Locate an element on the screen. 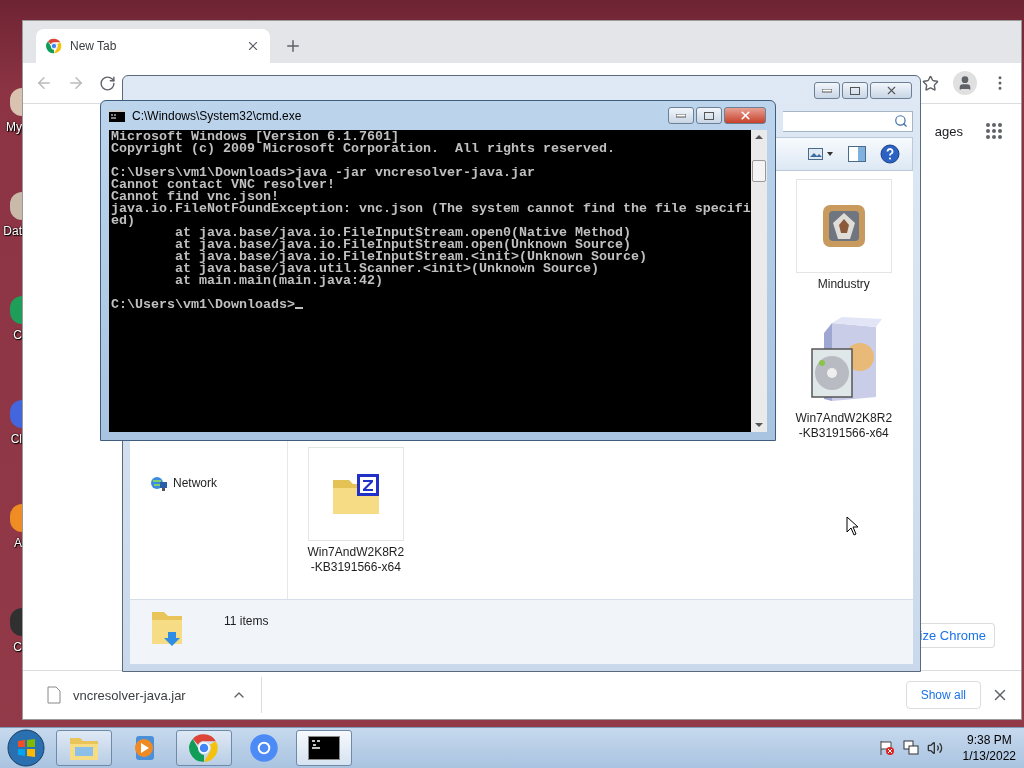 The image size is (1024, 768). images-link: ages is located at coordinates (948, 131).